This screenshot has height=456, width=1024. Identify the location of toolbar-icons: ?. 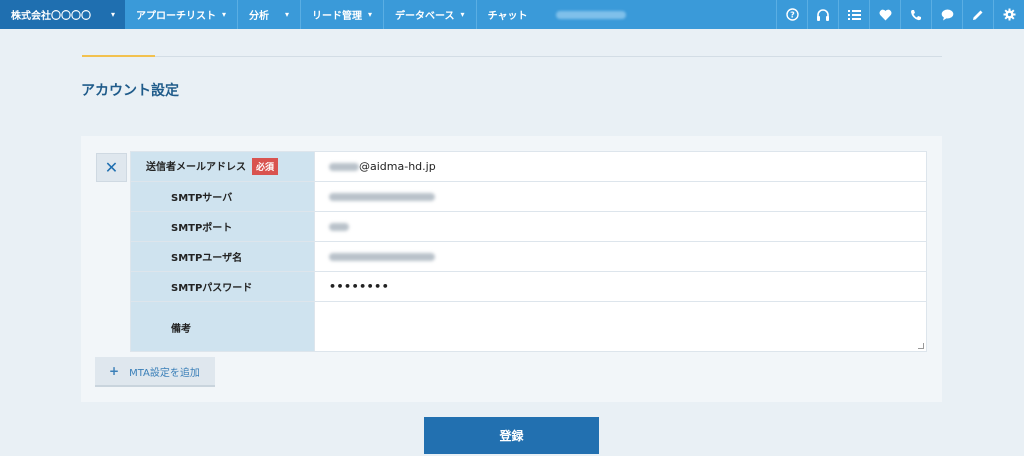
(900, 14).